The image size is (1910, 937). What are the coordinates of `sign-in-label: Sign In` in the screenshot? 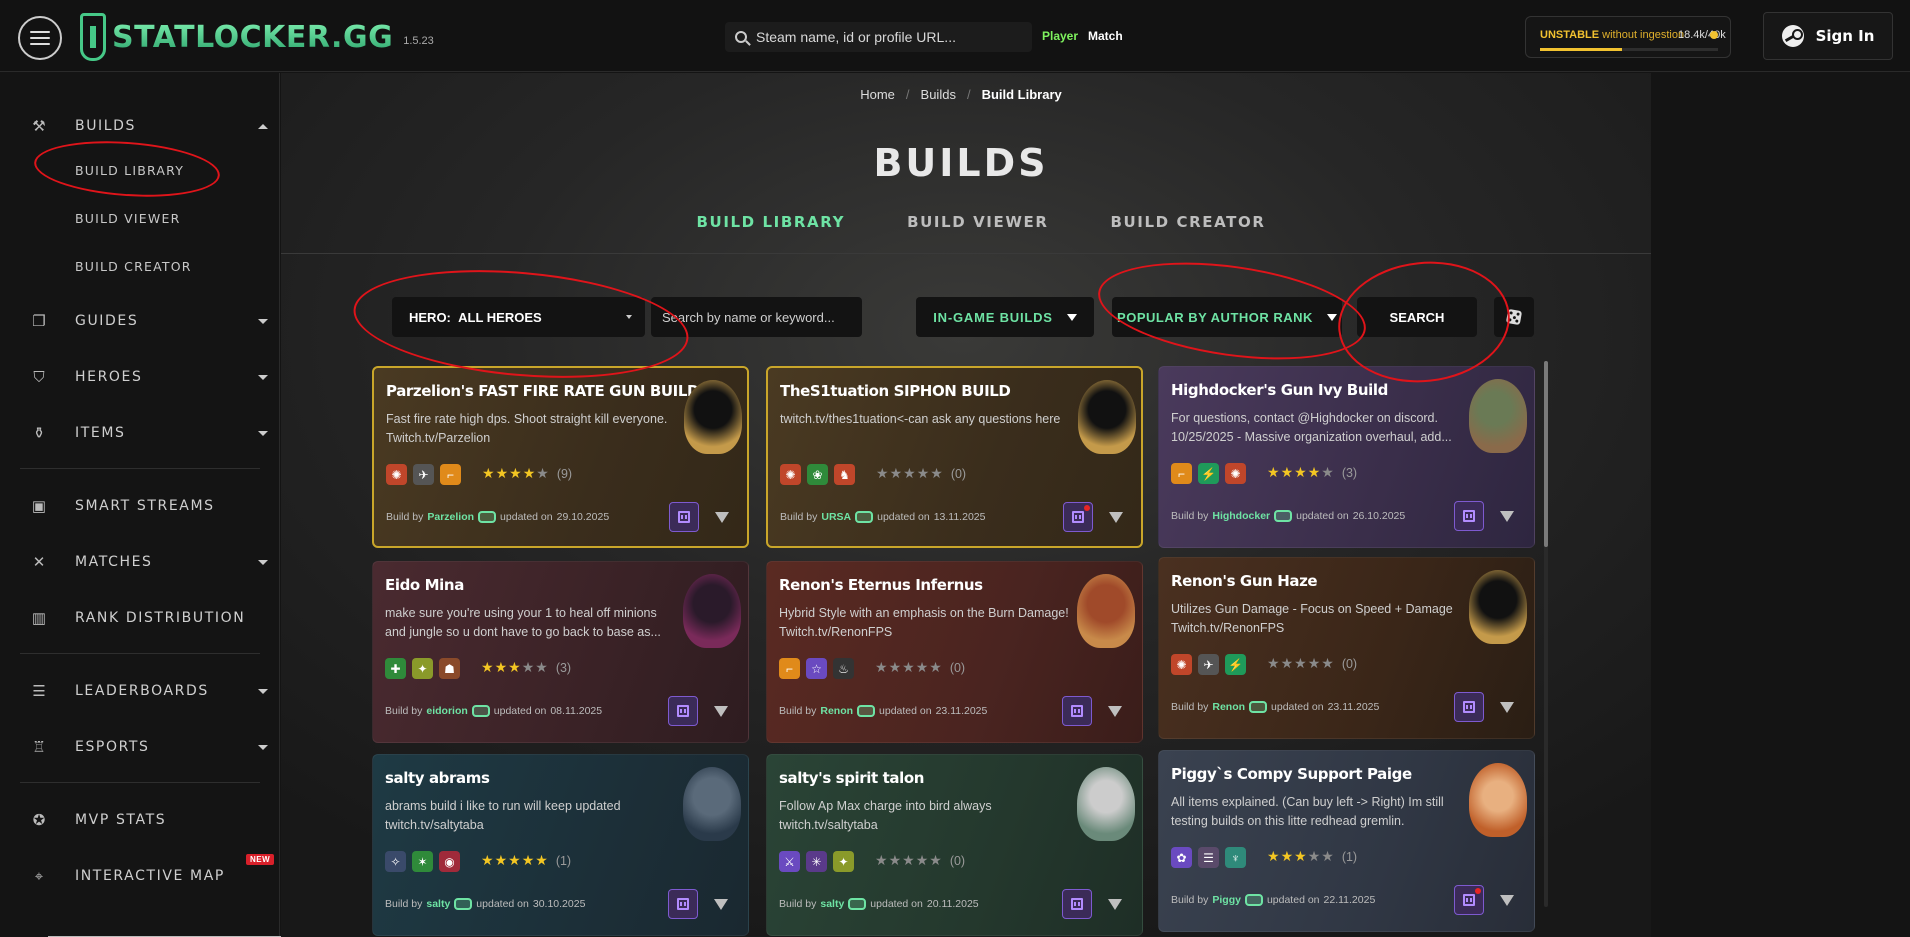 It's located at (1845, 36).